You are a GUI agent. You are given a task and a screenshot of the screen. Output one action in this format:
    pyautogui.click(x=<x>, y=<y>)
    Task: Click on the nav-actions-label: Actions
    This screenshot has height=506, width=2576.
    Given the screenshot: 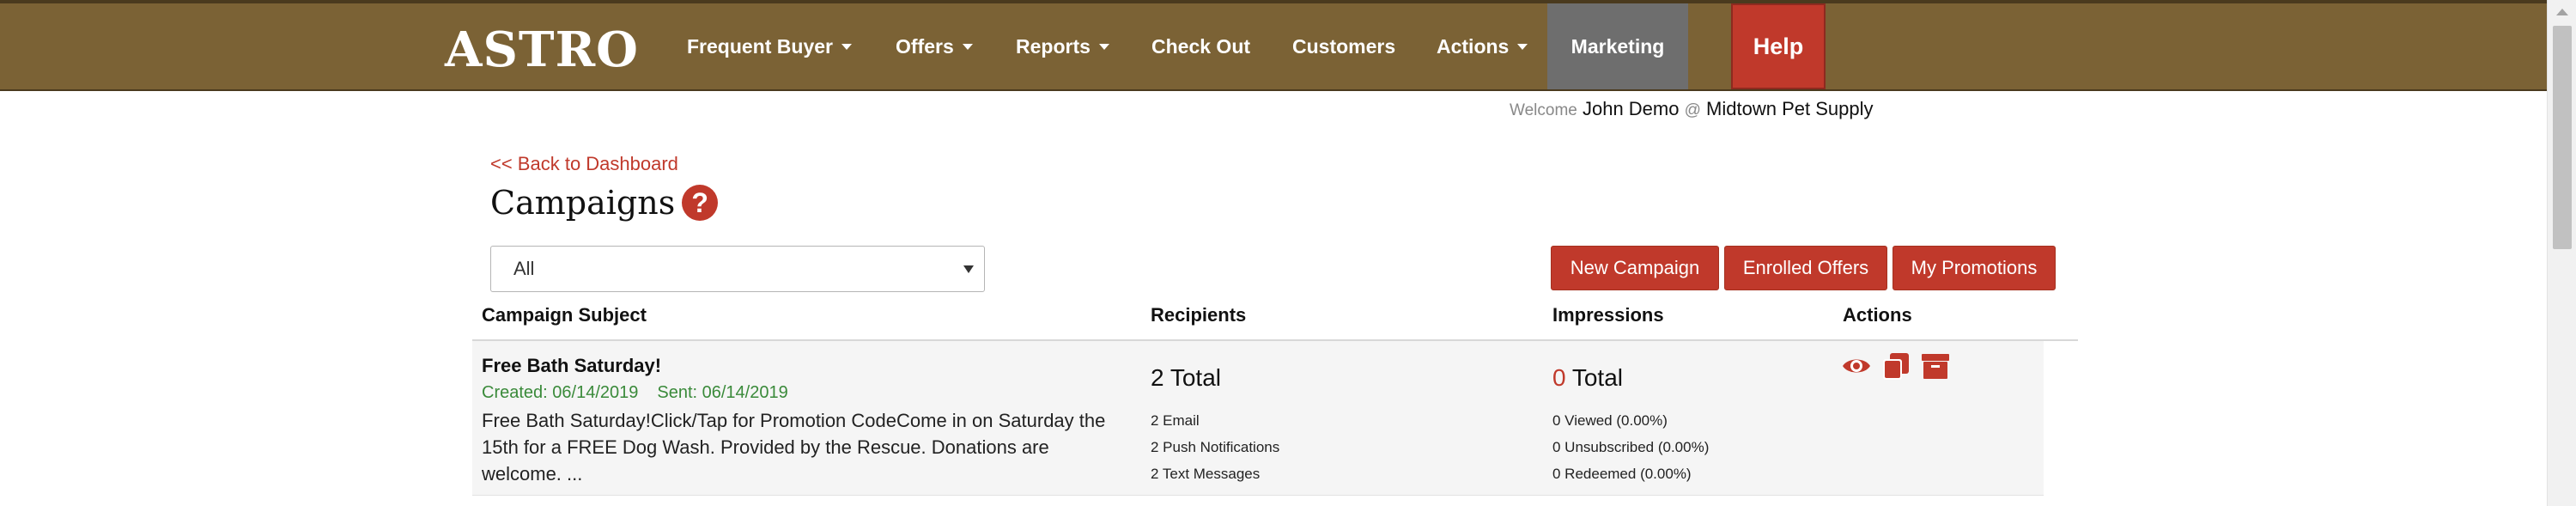 What is the action you would take?
    pyautogui.click(x=1473, y=46)
    